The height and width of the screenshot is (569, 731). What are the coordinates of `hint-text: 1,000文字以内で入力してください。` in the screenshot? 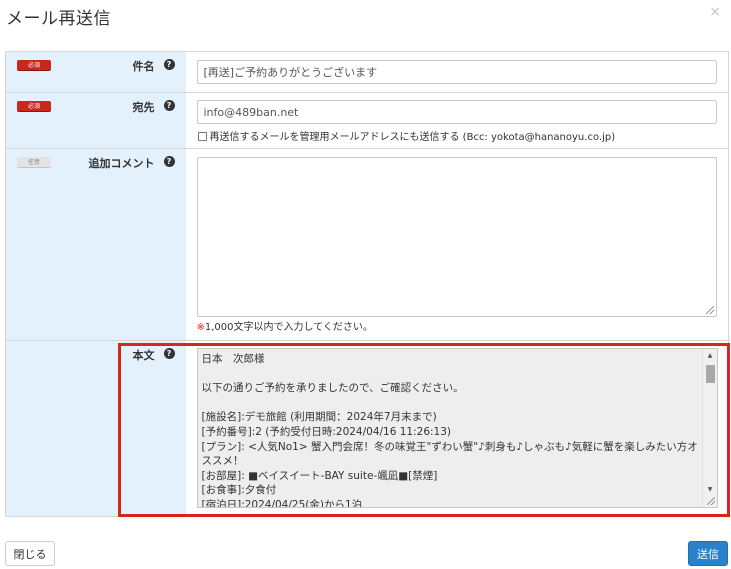 It's located at (288, 327).